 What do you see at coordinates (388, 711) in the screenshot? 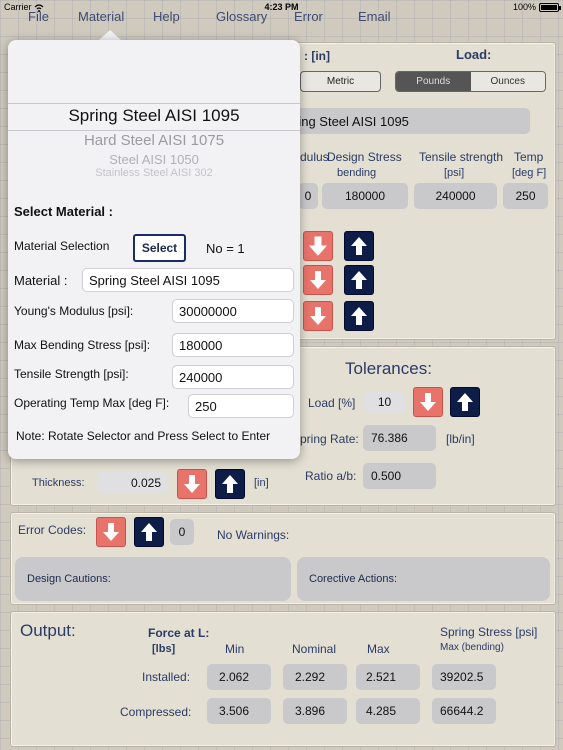
I see `compressed-max: 4.285` at bounding box center [388, 711].